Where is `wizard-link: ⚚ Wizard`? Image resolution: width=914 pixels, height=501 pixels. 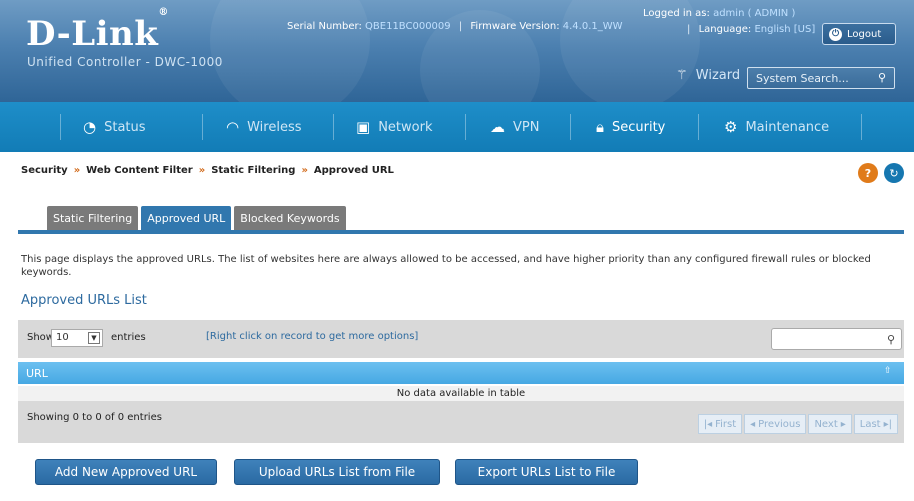
wizard-link: ⚚ Wizard is located at coordinates (708, 75).